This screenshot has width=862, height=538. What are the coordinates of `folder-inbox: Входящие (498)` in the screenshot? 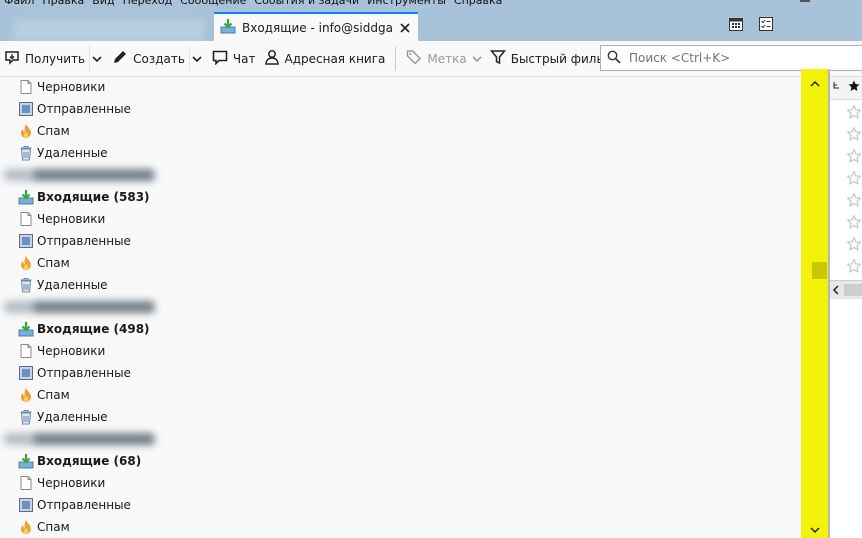 It's located at (400, 329).